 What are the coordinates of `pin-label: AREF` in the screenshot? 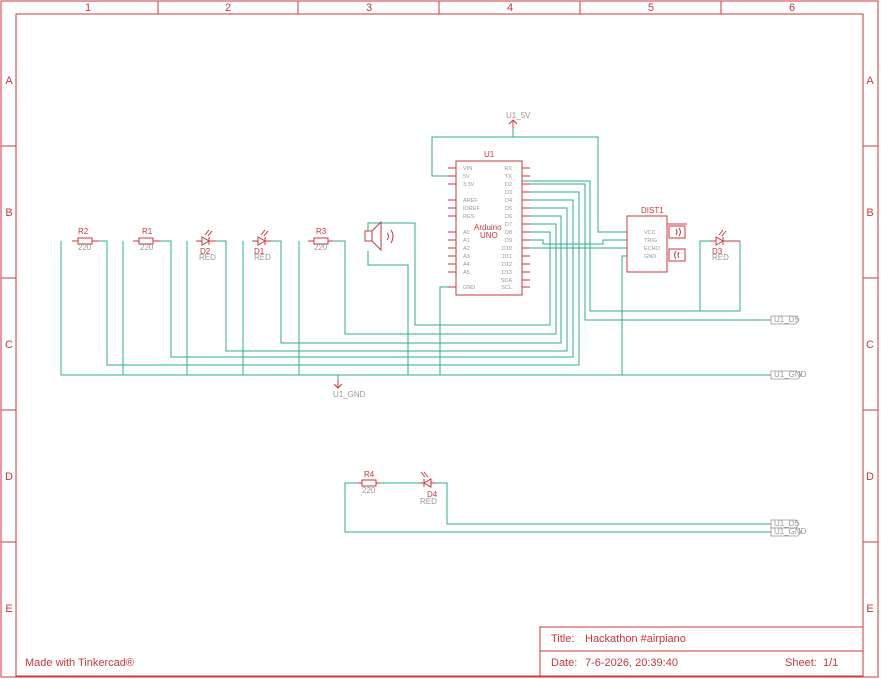 It's located at (470, 201).